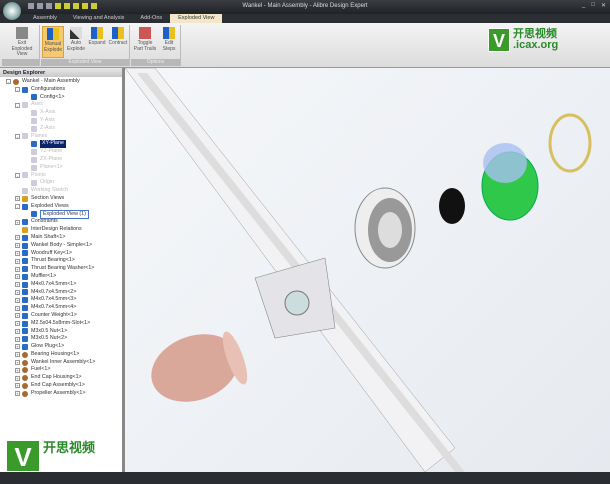 The height and width of the screenshot is (484, 610). I want to click on tree-item: + Thrust Bearing<1>, so click(61, 261).